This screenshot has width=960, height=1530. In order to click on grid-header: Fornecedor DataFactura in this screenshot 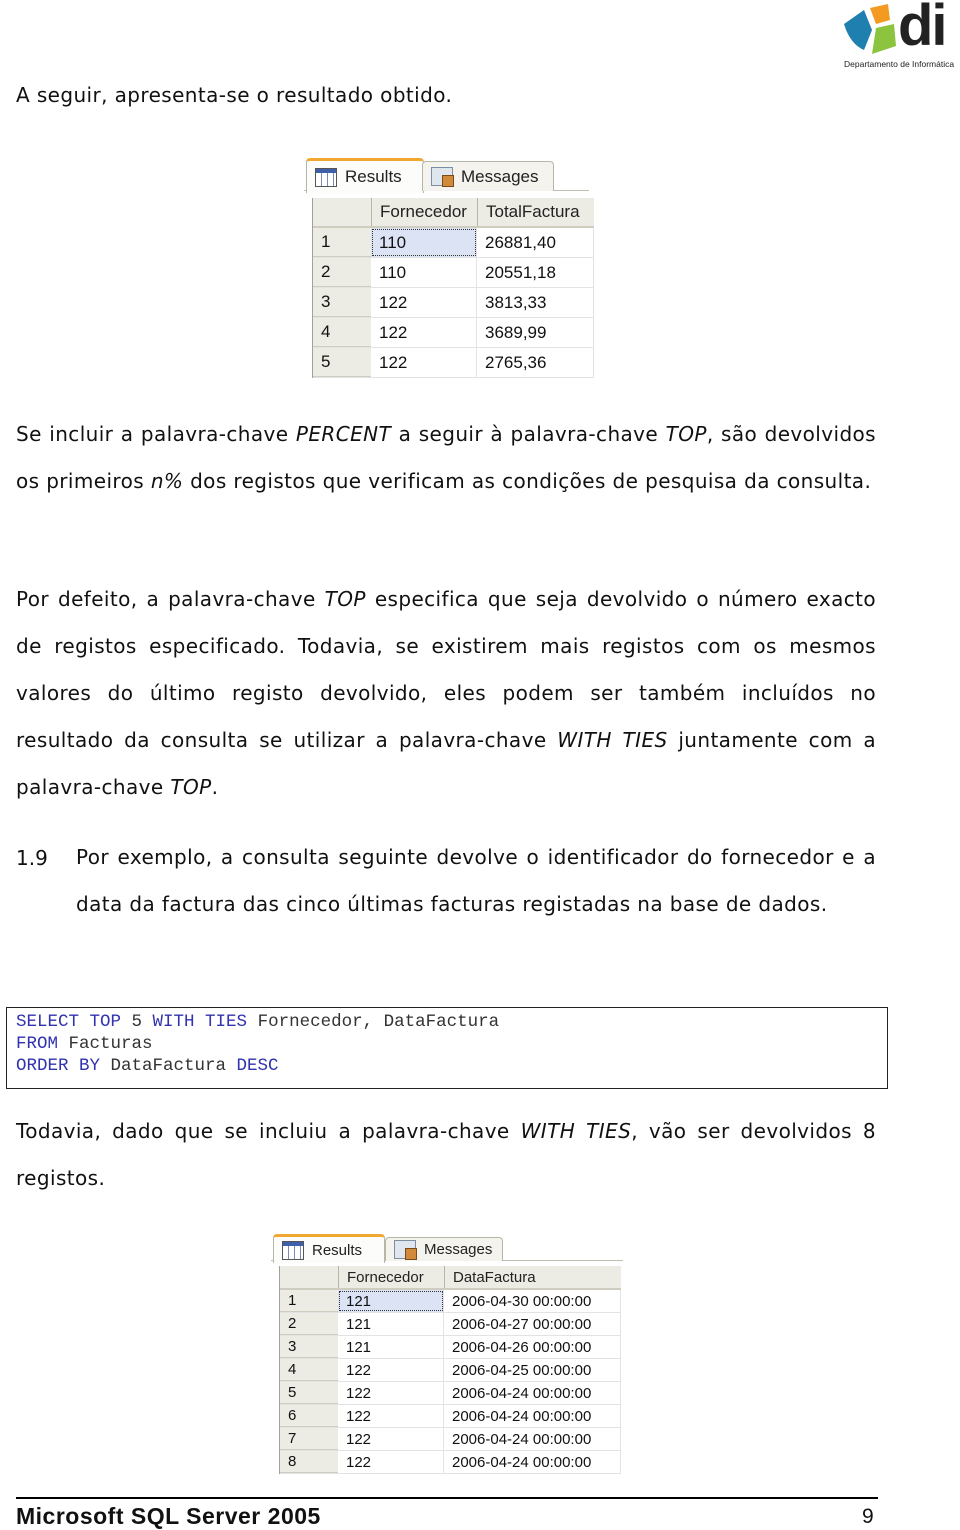, I will do `click(450, 1278)`.